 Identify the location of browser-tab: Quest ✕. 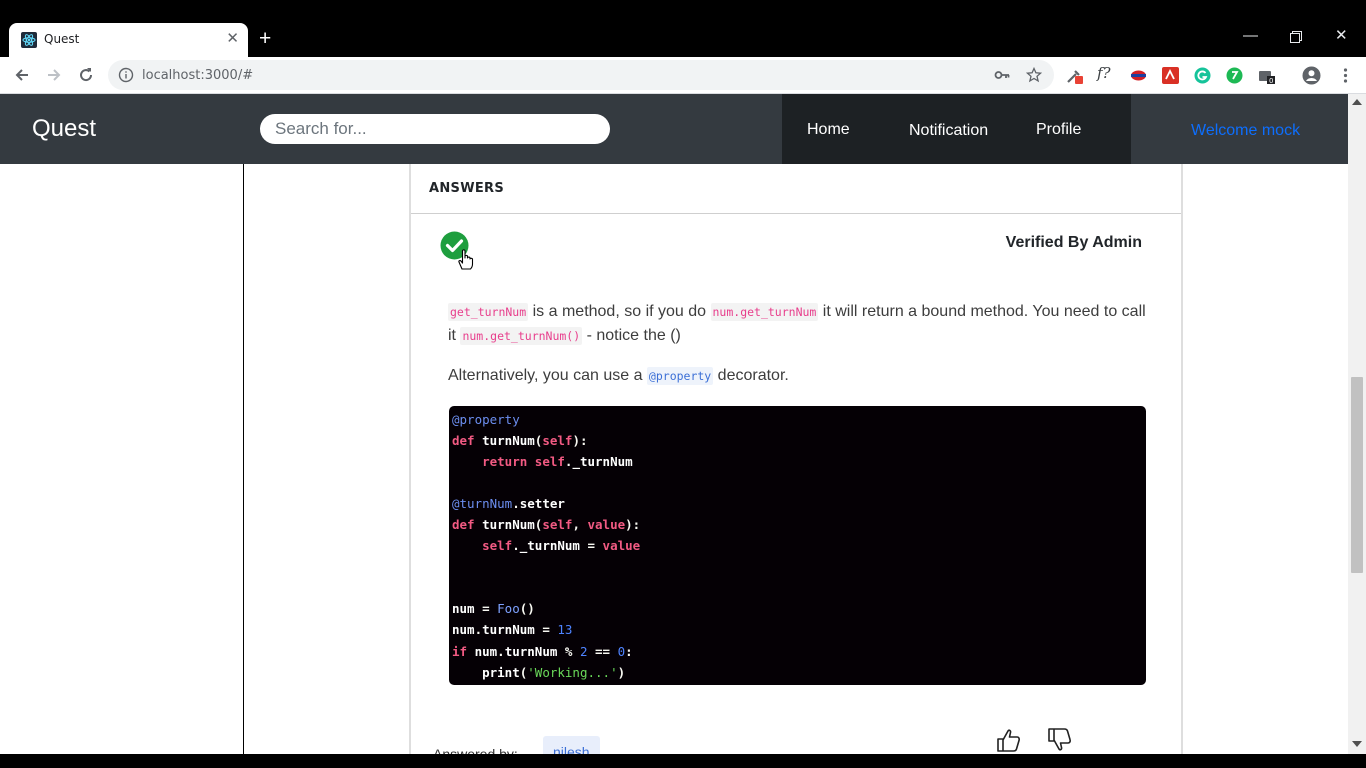
(128, 40).